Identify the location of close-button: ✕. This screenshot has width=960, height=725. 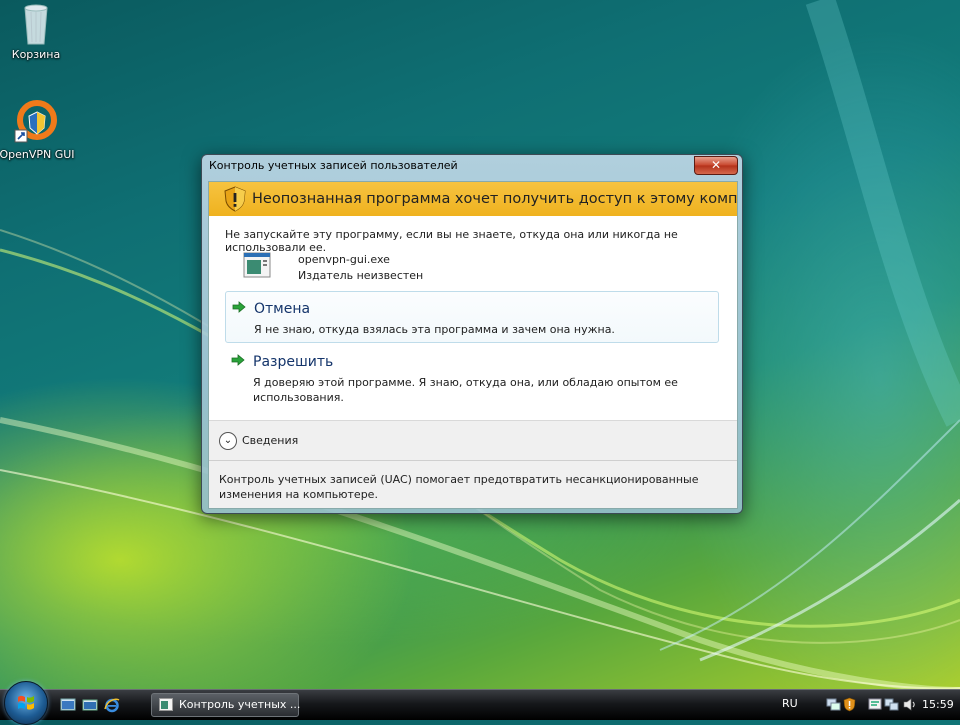
(716, 165).